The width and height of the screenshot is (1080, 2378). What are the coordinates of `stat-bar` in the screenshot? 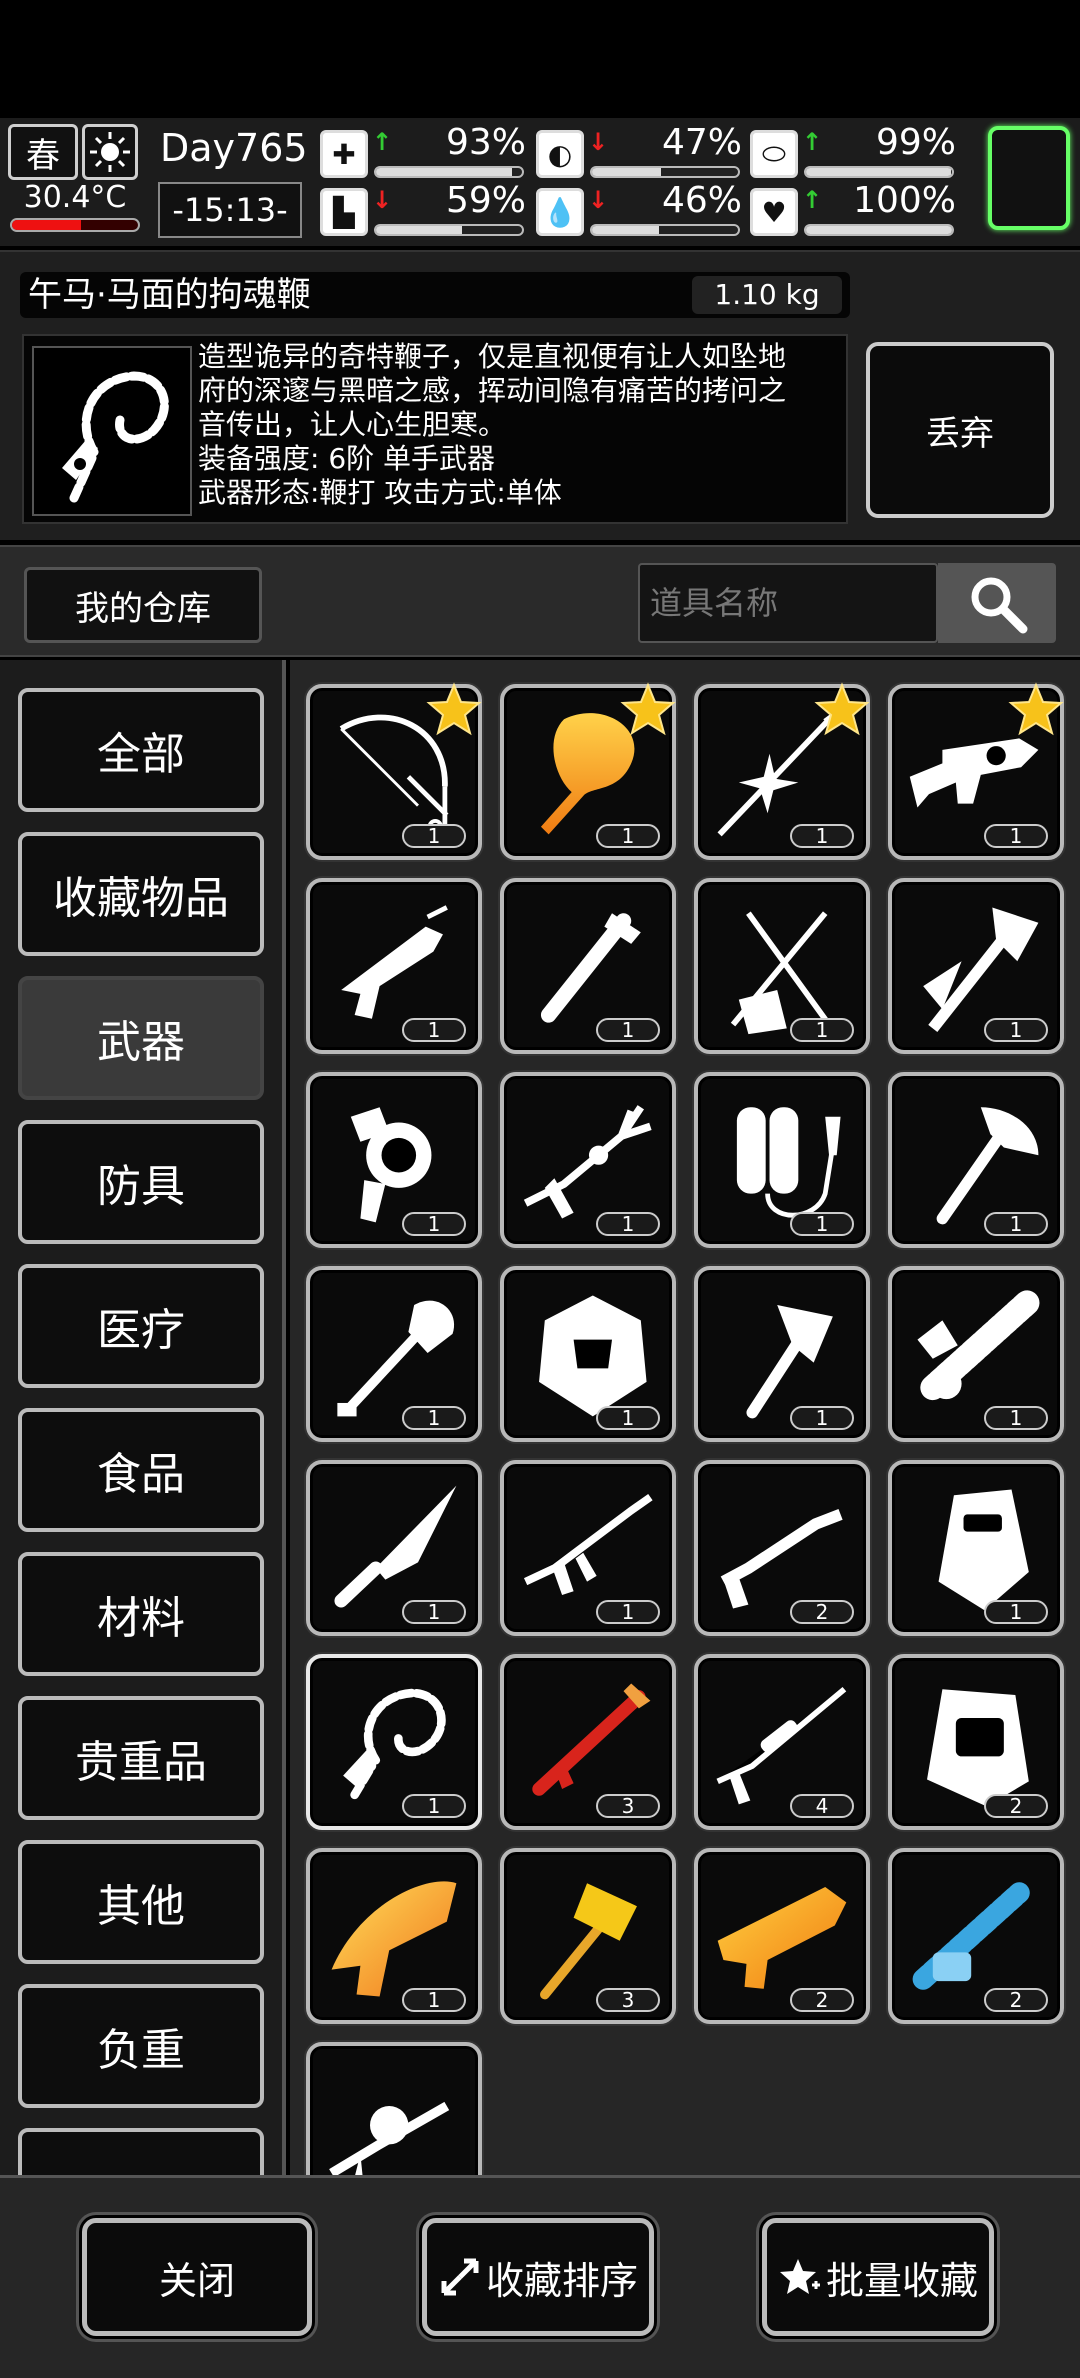 It's located at (879, 230).